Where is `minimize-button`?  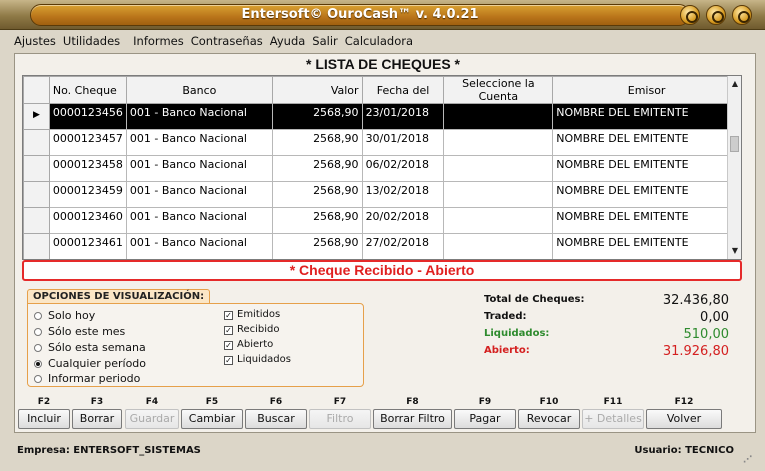 minimize-button is located at coordinates (690, 15).